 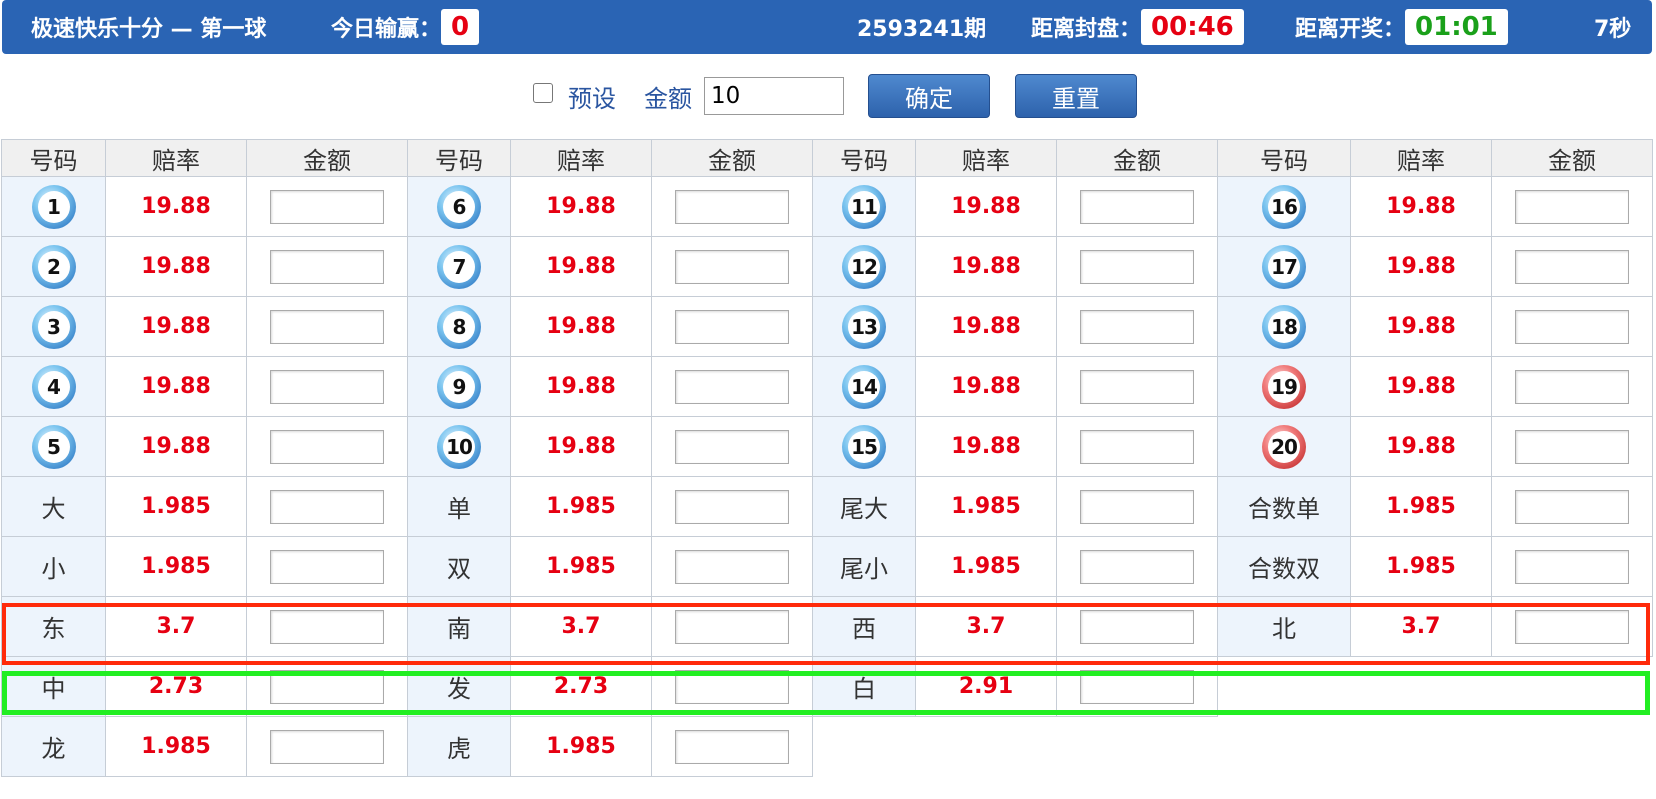 I want to click on bet-type-label: 合数单, so click(x=1284, y=506).